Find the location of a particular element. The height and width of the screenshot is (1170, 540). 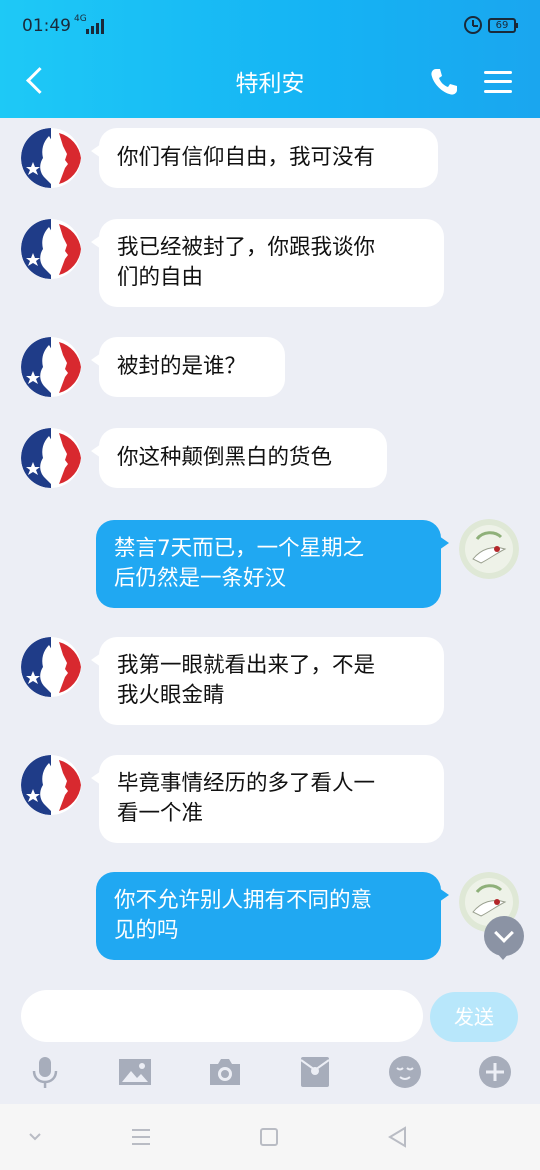

composer: 发送 is located at coordinates (270, 1042).